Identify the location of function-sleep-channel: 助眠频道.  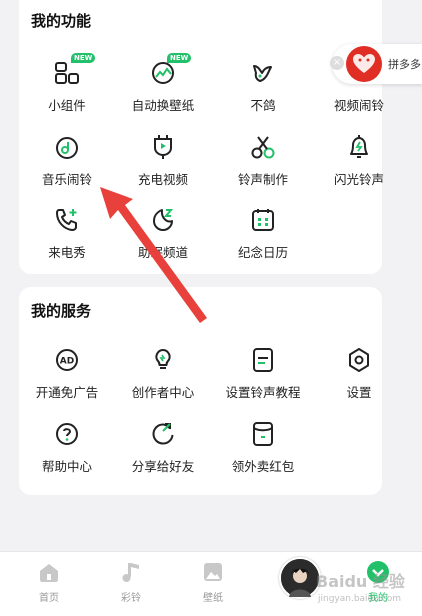
(163, 233).